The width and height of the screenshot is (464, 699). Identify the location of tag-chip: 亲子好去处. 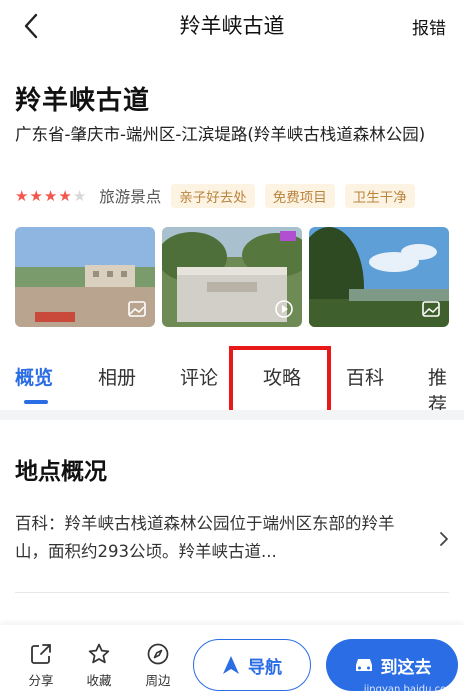
(213, 196).